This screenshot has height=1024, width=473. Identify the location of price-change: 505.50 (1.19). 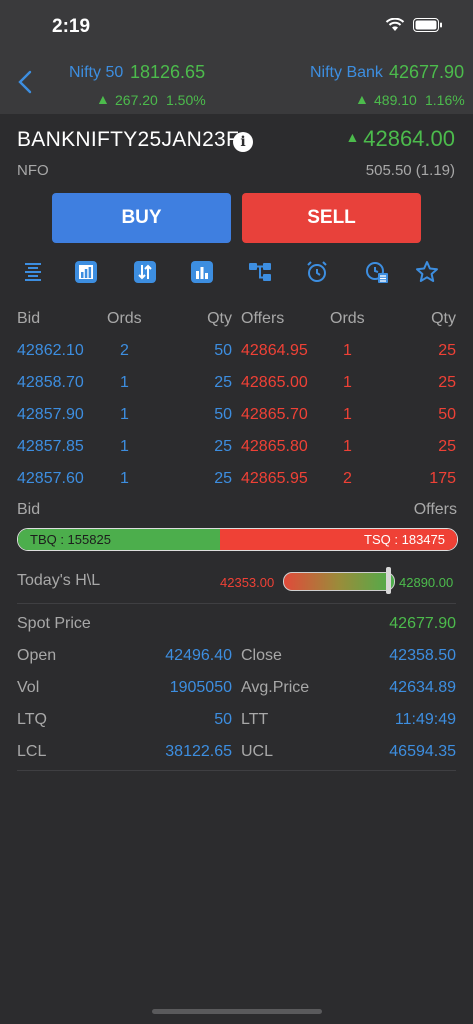
(410, 170).